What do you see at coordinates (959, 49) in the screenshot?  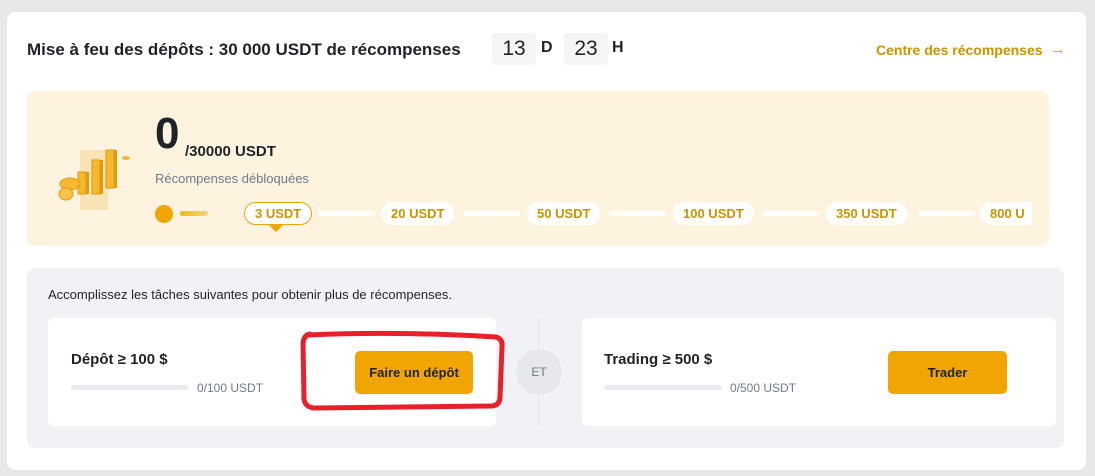 I see `rewards-center-label: Centre des récompenses` at bounding box center [959, 49].